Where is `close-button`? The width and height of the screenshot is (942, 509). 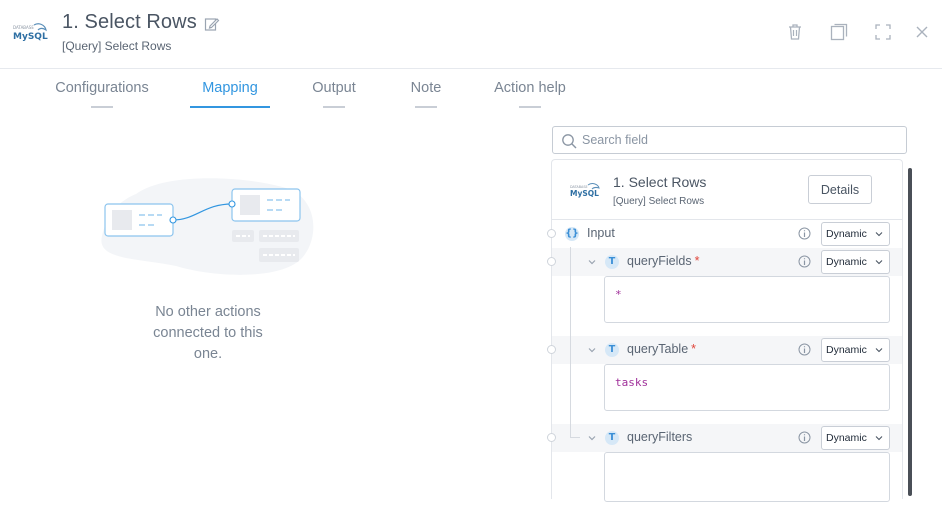
close-button is located at coordinates (922, 32).